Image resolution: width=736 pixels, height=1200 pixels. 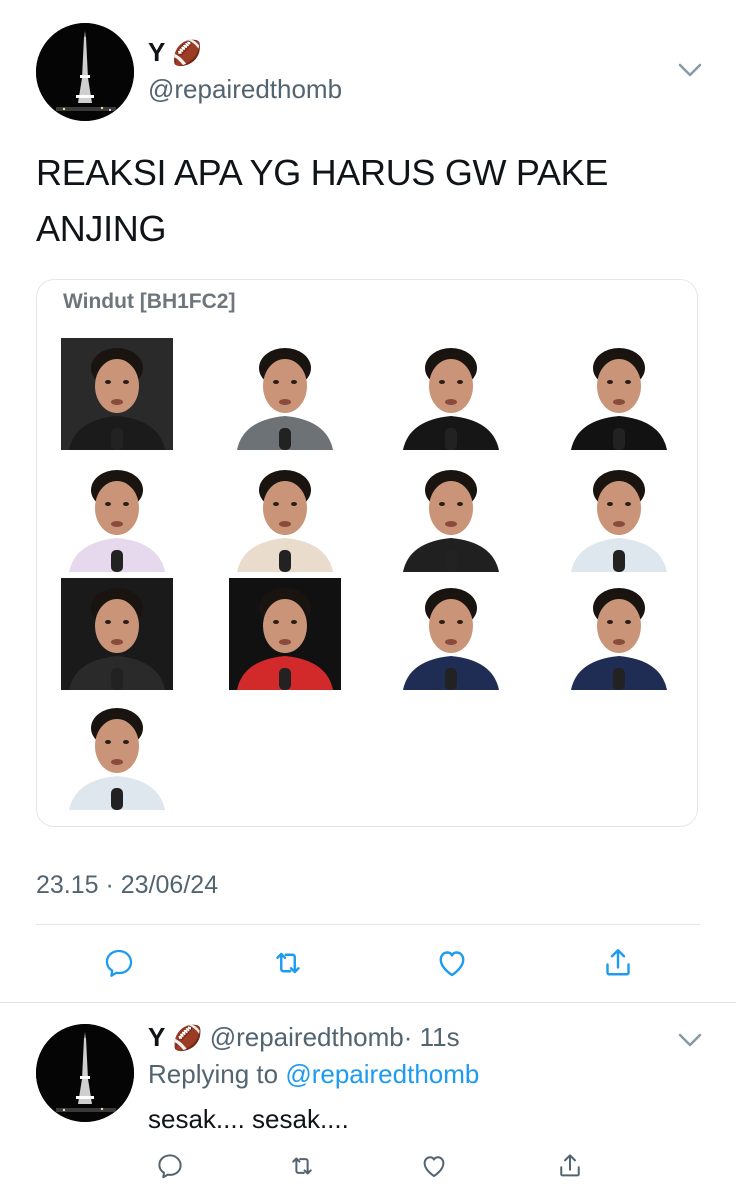 What do you see at coordinates (127, 885) in the screenshot?
I see `tweet-timestamp: 23.15 · 23/06/24` at bounding box center [127, 885].